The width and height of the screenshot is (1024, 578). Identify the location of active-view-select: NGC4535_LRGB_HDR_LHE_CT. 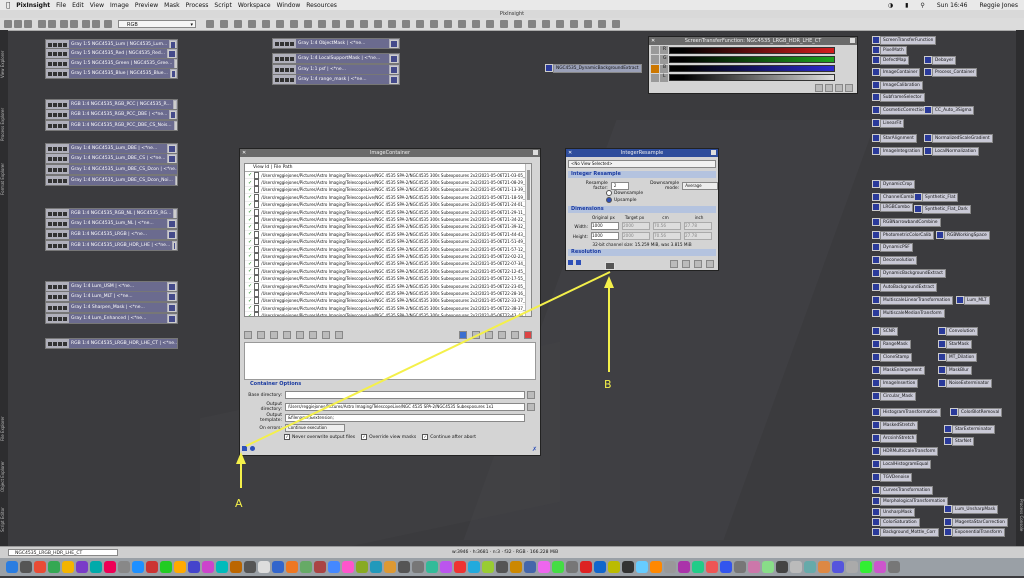
(63, 552).